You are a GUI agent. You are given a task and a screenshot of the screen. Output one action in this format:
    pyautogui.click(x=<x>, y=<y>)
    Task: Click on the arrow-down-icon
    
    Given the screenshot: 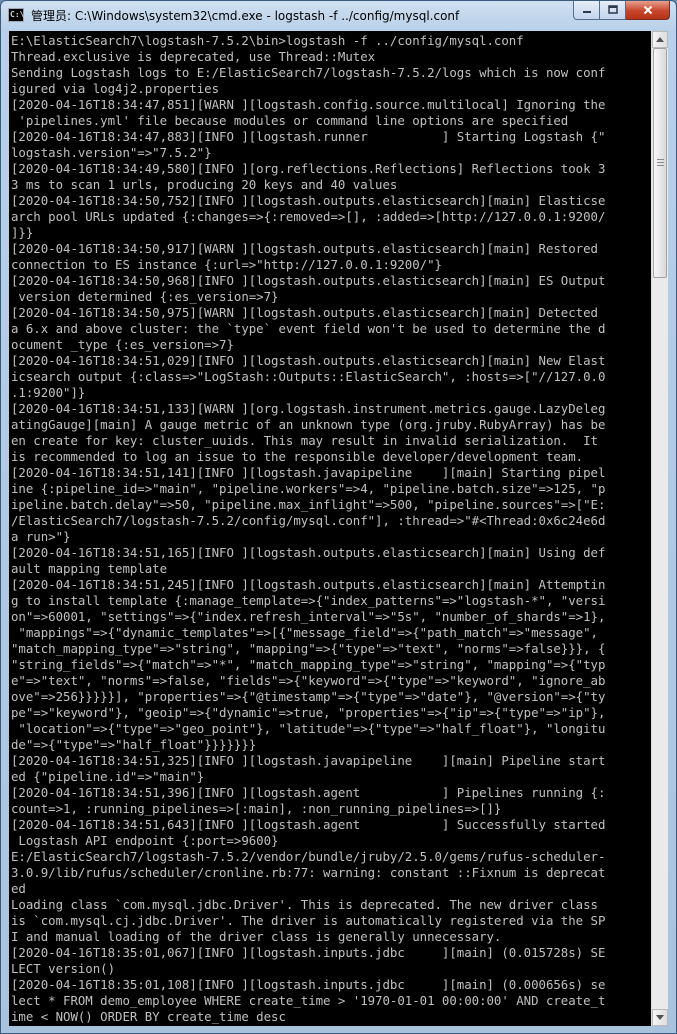 What is the action you would take?
    pyautogui.click(x=660, y=1017)
    